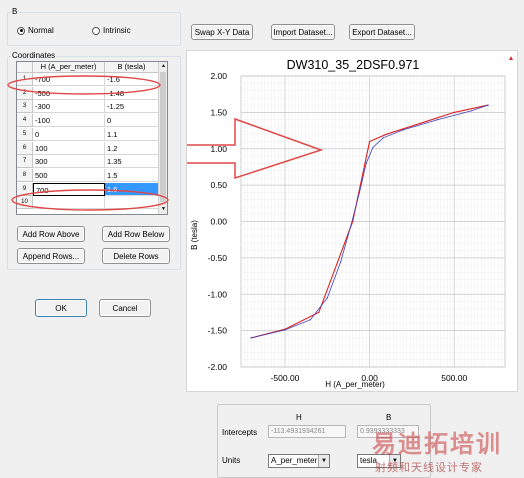 This screenshot has width=524, height=478. Describe the element at coordinates (454, 378) in the screenshot. I see `x-tick-label: 500.00` at that location.